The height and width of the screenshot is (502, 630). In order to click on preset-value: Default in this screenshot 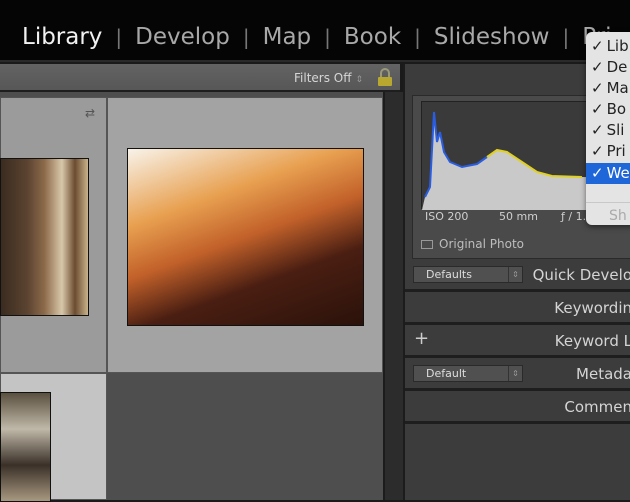, I will do `click(446, 373)`.